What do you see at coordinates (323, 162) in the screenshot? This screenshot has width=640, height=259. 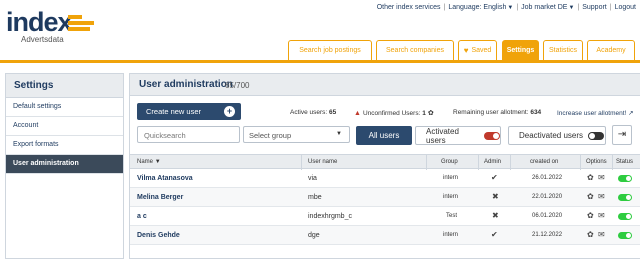 I see `col-username-header: User name` at bounding box center [323, 162].